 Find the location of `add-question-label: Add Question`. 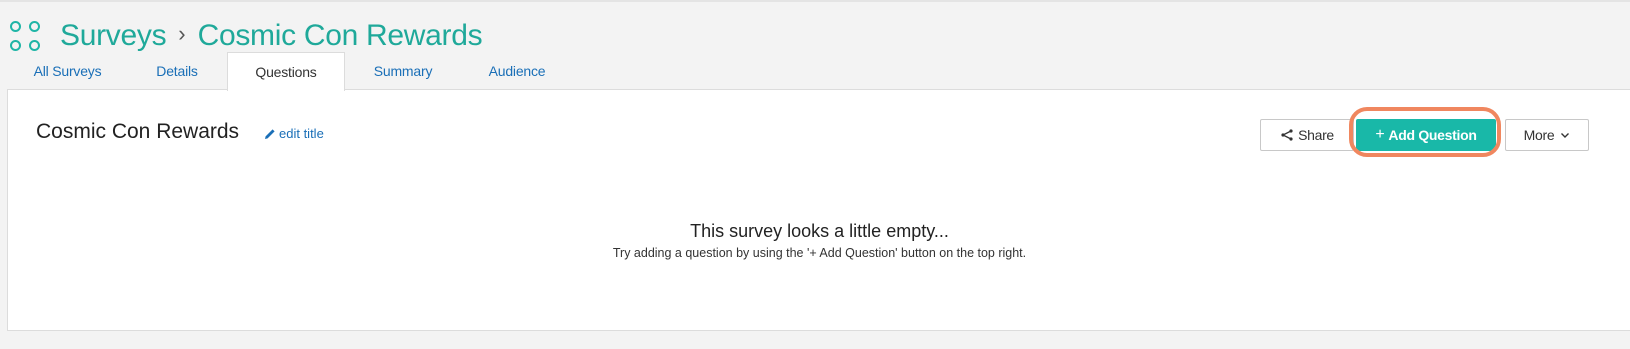

add-question-label: Add Question is located at coordinates (1432, 135).